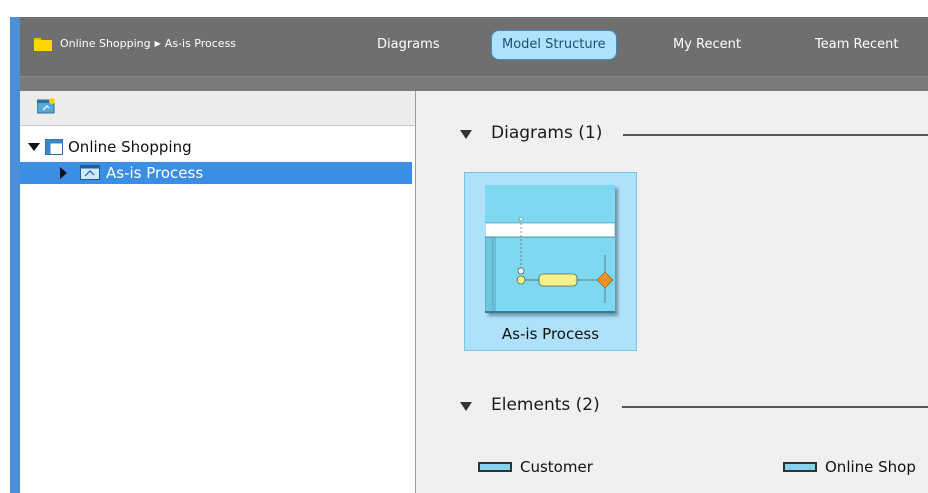  I want to click on tab-my-recent: My Recent, so click(707, 45).